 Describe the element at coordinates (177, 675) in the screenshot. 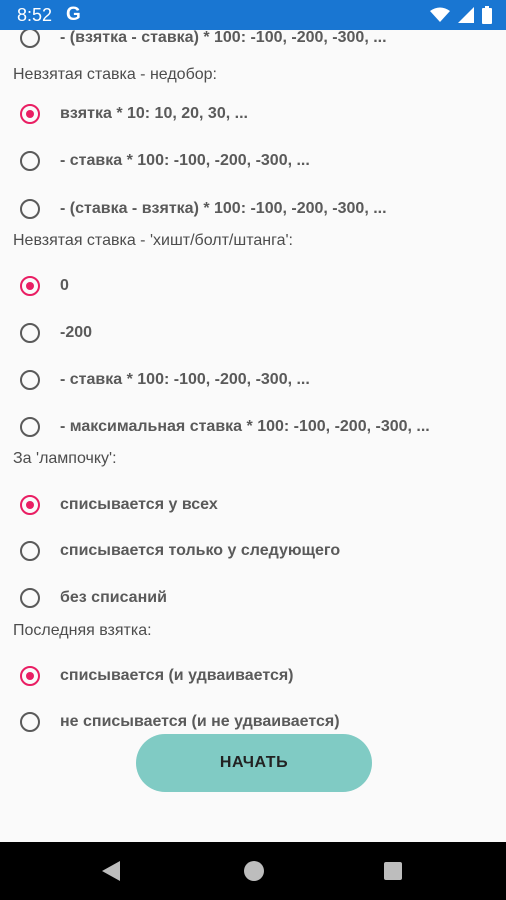

I see `option-label: списывается (и удваивается)` at that location.